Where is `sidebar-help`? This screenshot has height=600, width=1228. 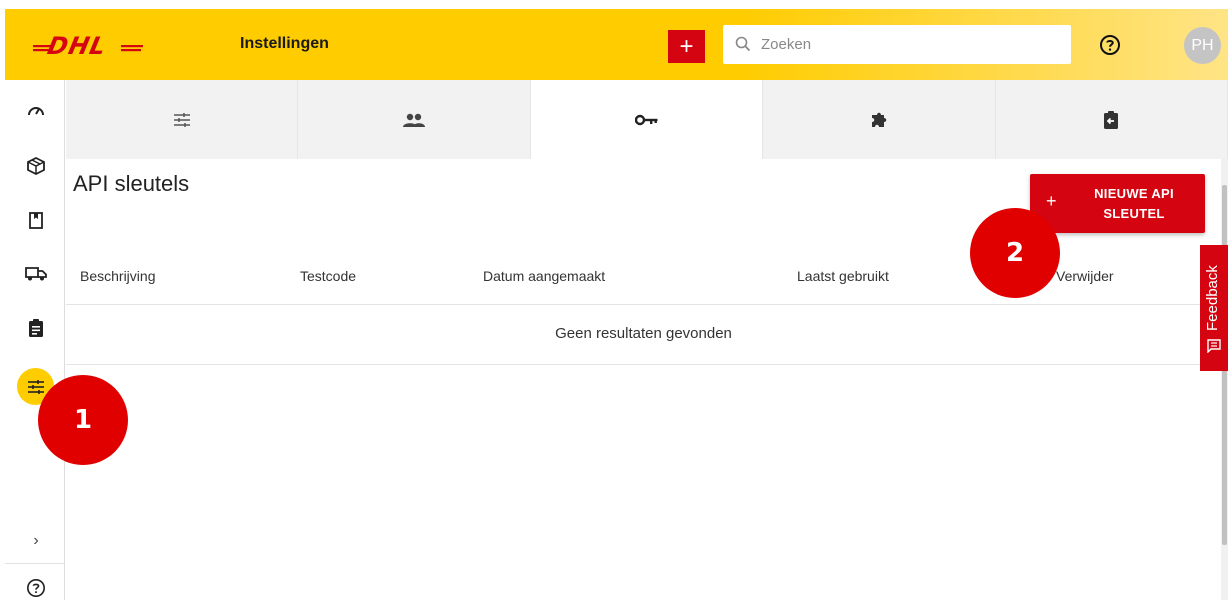 sidebar-help is located at coordinates (36, 587).